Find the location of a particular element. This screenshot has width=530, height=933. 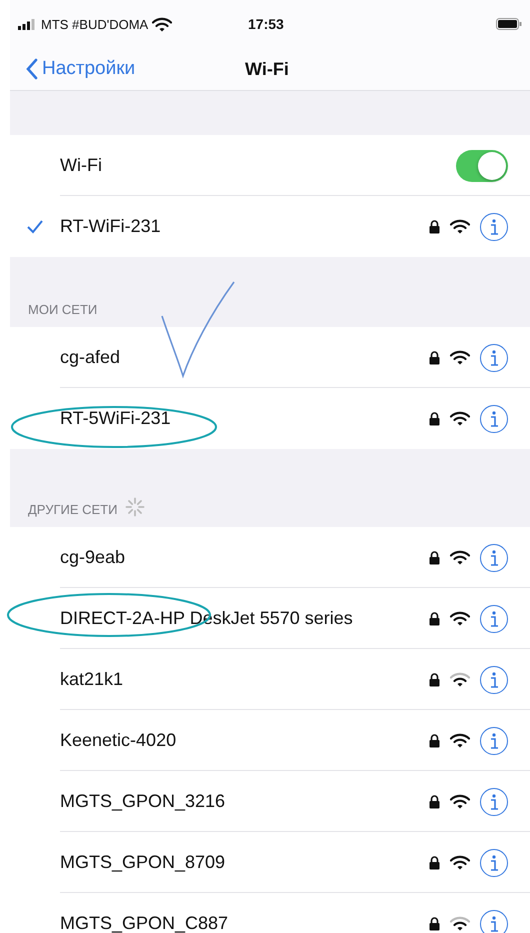

back-chevron-icon is located at coordinates (32, 69).